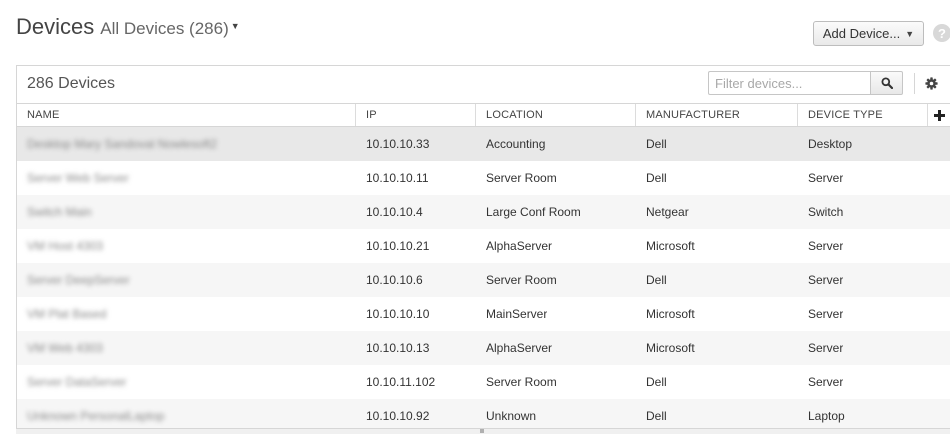 This screenshot has width=950, height=434. I want to click on device-type-cell: Desktop, so click(830, 144).